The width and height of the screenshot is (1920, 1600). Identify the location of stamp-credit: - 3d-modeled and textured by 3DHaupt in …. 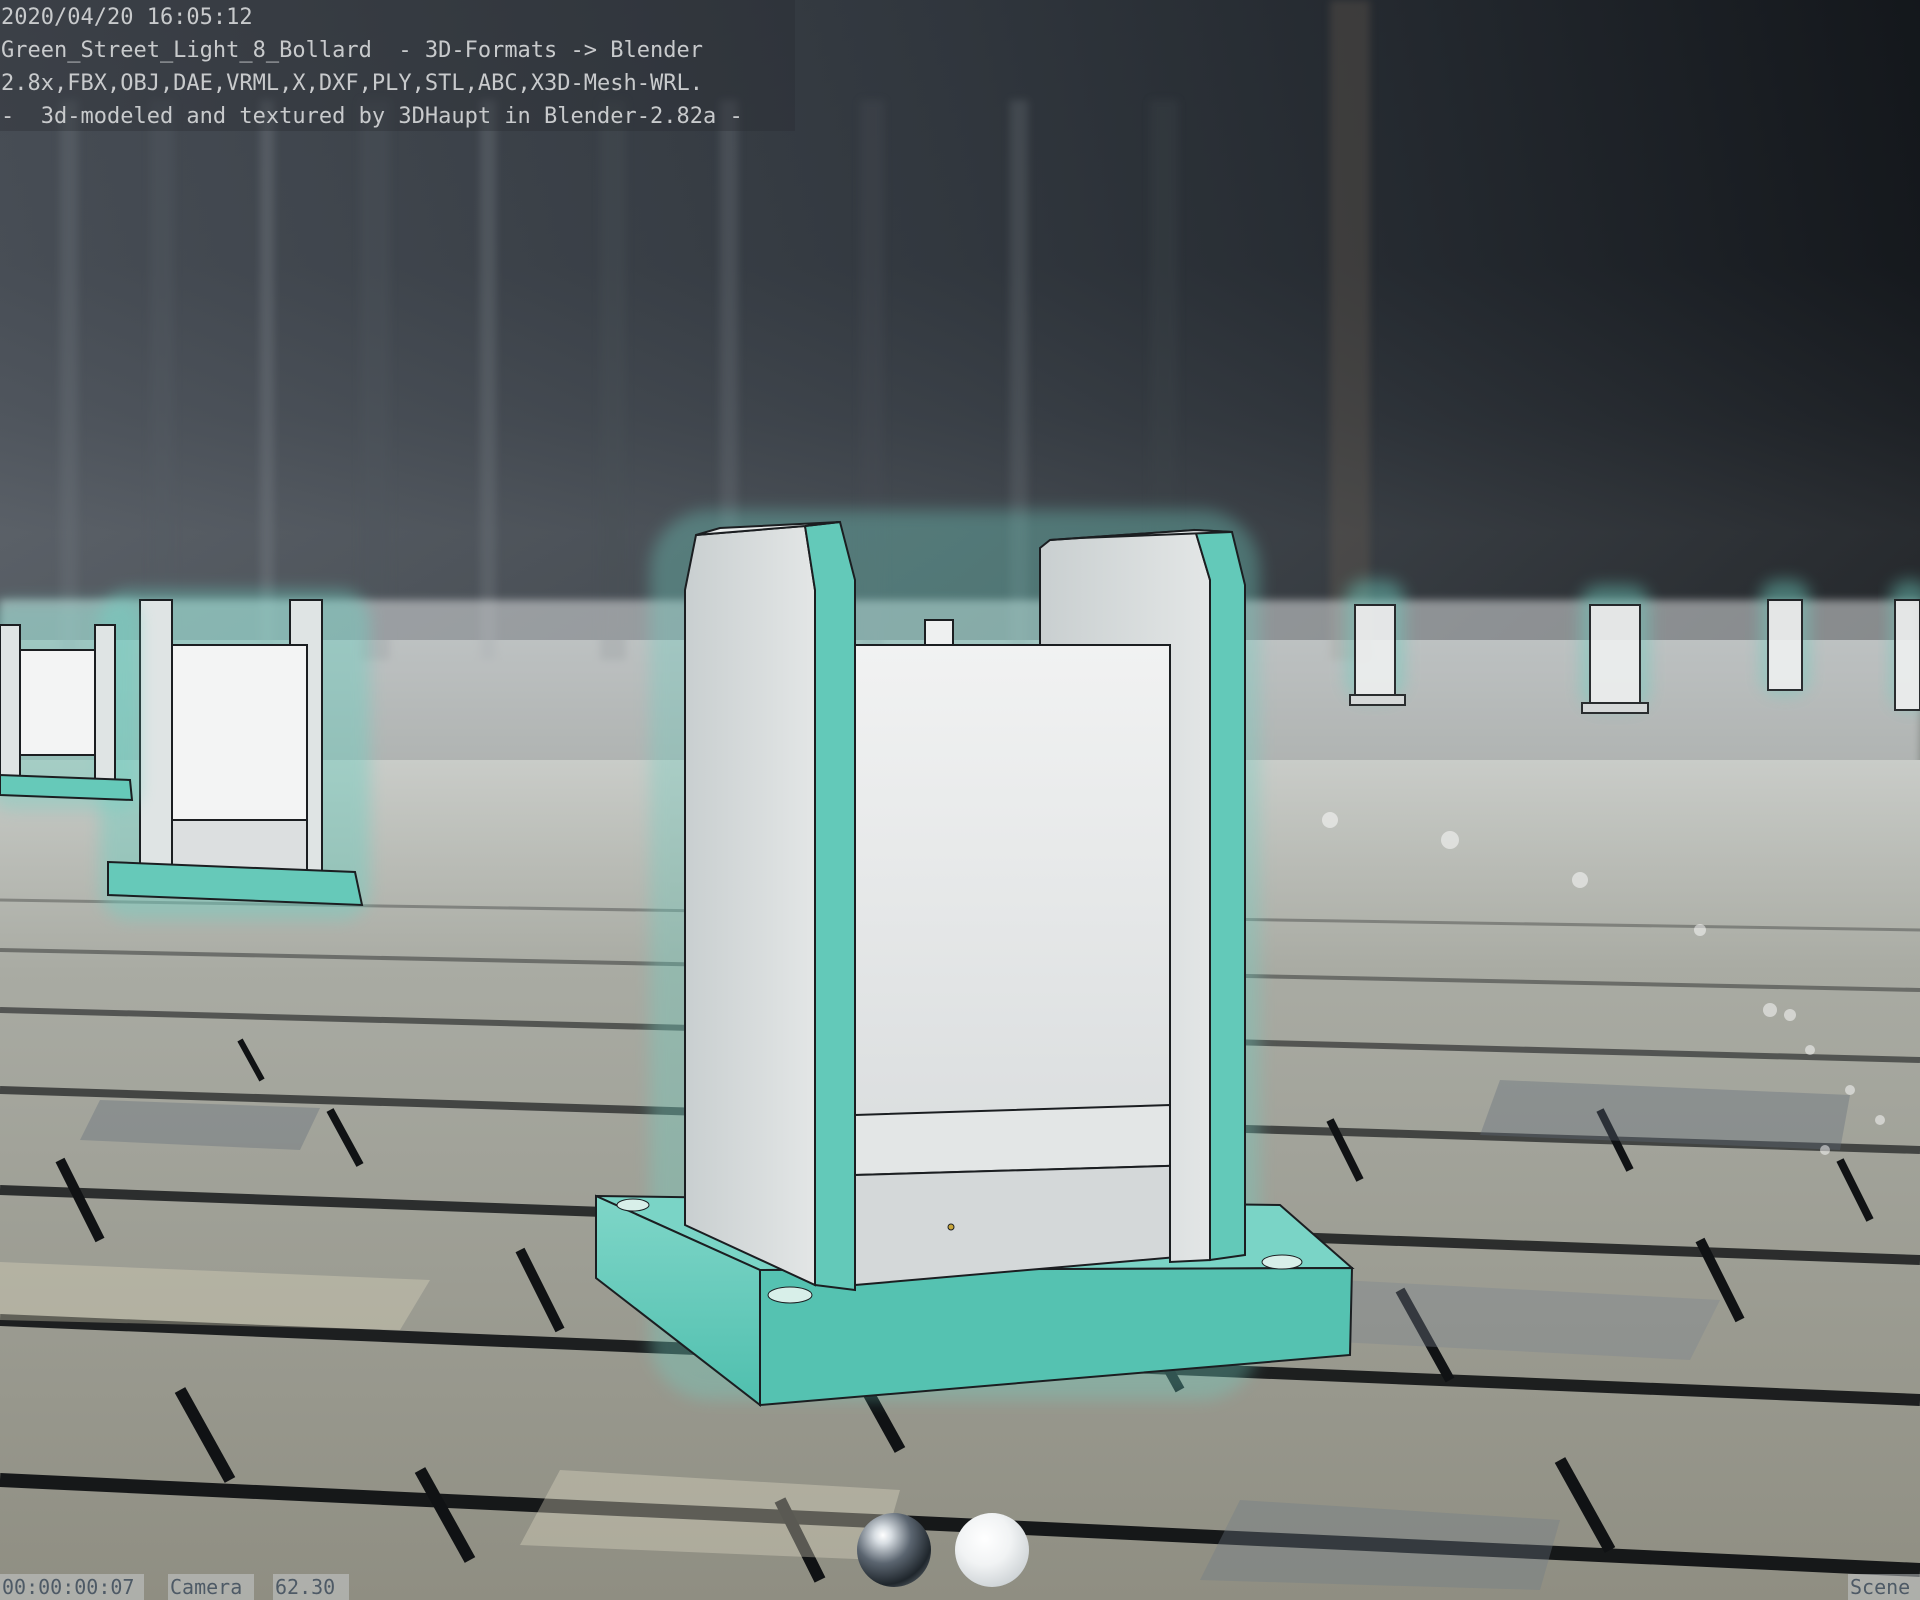
(372, 116).